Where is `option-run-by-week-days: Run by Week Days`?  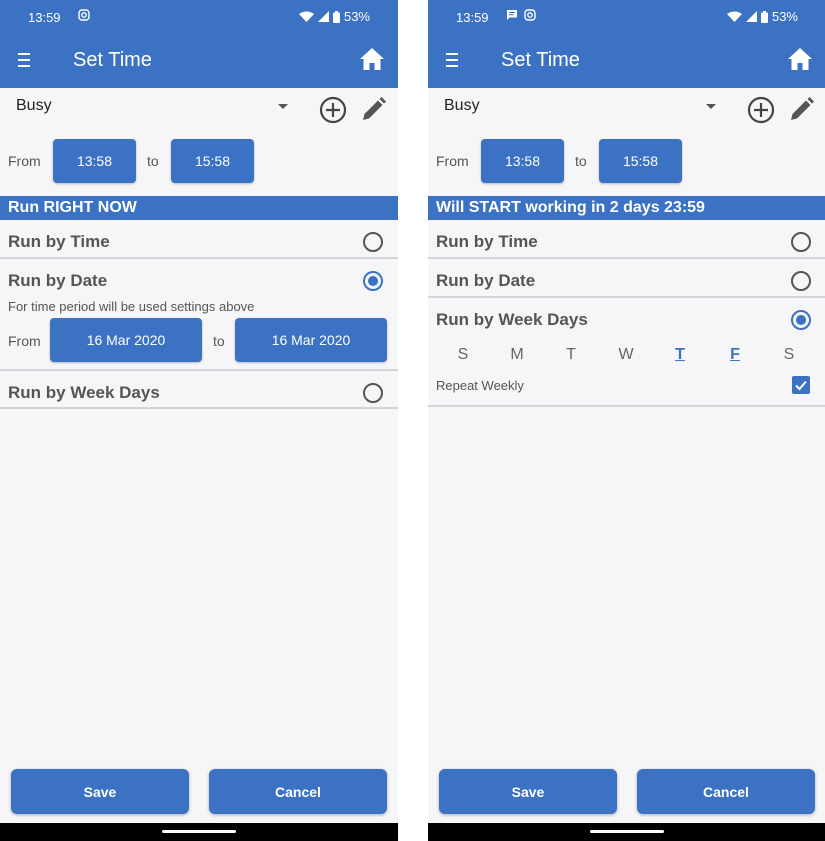 option-run-by-week-days: Run by Week Days is located at coordinates (626, 319).